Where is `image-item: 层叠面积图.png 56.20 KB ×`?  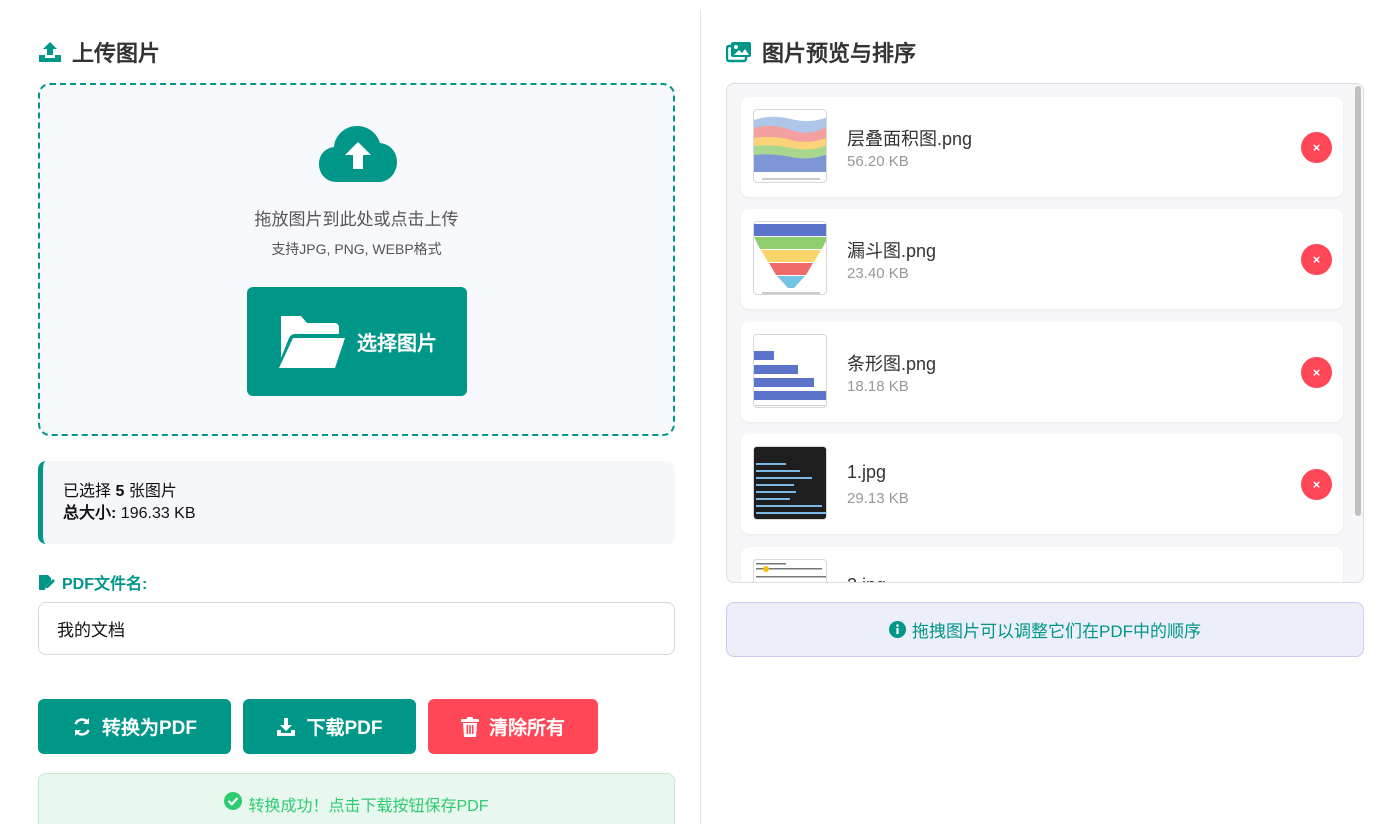
image-item: 层叠面积图.png 56.20 KB × is located at coordinates (1042, 147).